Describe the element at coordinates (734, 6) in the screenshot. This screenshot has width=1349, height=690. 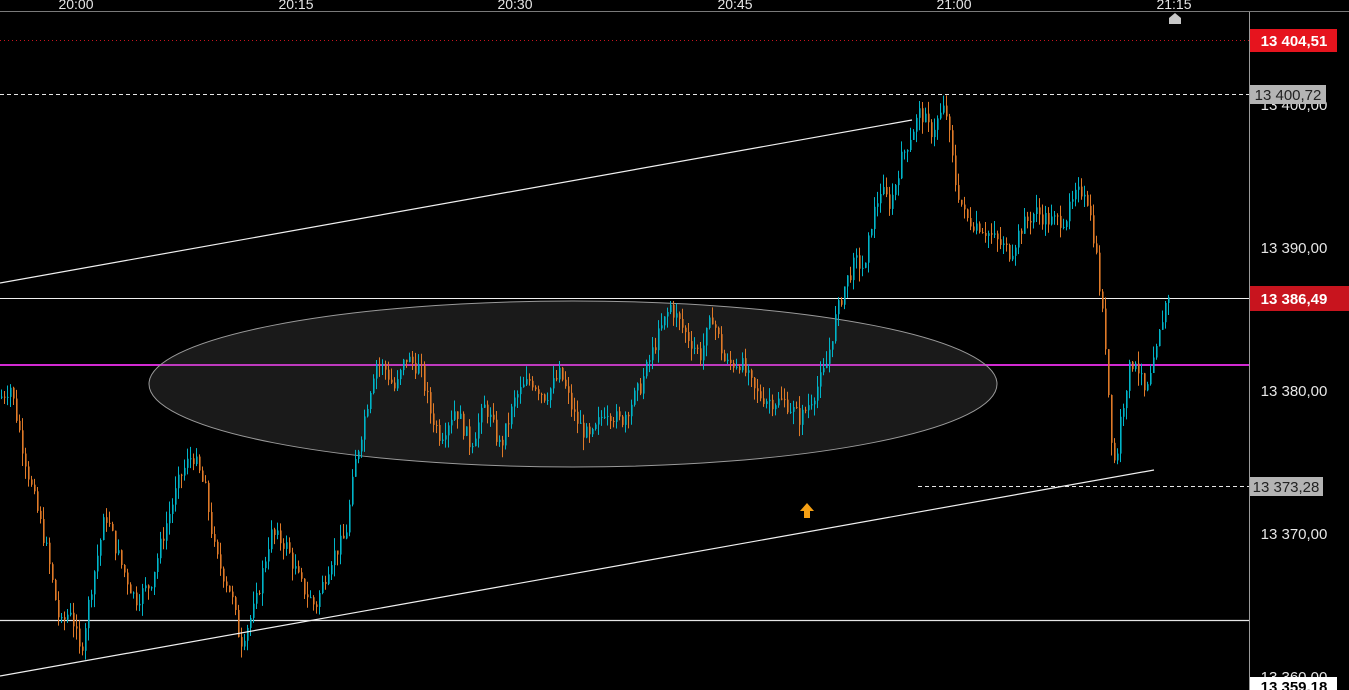
I see `x-tick-label: 20:45` at that location.